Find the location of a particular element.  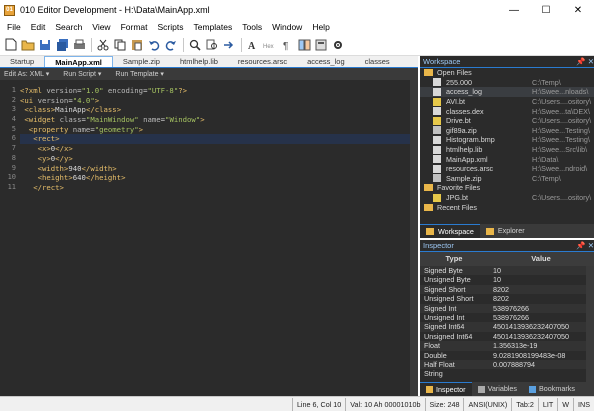

code-line: <x>0</x> is located at coordinates (215, 149).